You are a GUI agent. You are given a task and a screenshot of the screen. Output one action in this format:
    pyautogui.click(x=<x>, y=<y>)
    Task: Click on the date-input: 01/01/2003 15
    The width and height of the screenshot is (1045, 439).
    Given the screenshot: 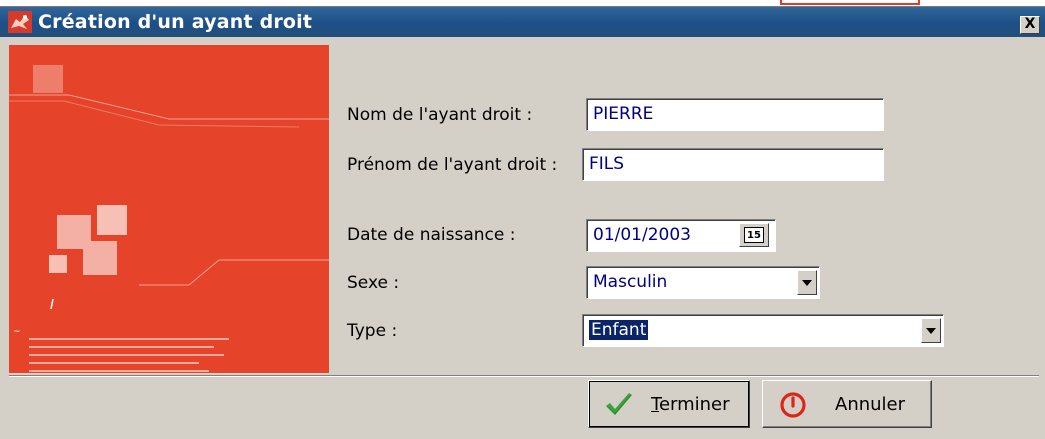 What is the action you would take?
    pyautogui.click(x=681, y=235)
    